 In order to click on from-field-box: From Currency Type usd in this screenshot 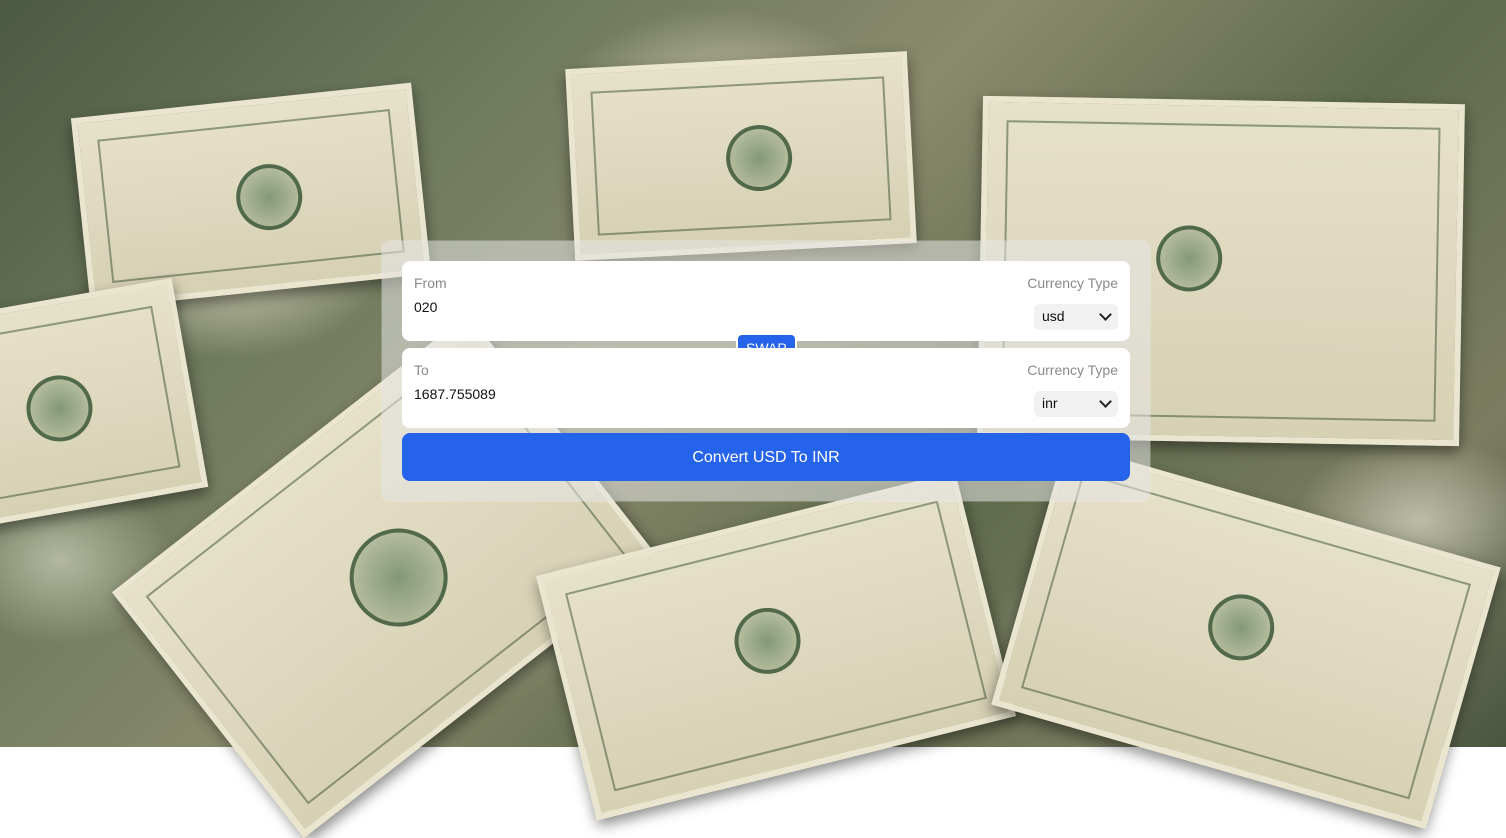, I will do `click(766, 301)`.